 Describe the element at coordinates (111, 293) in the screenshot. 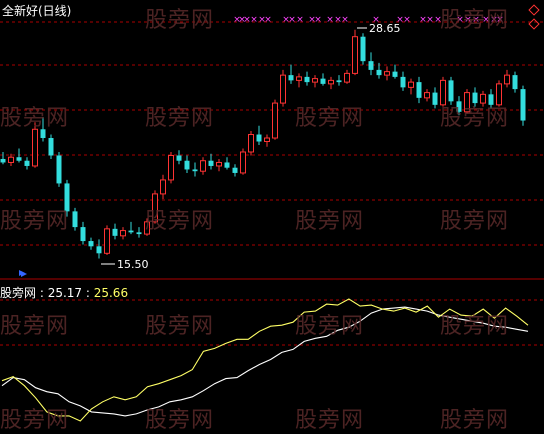

I see `indicator-value-2: 25.66` at that location.